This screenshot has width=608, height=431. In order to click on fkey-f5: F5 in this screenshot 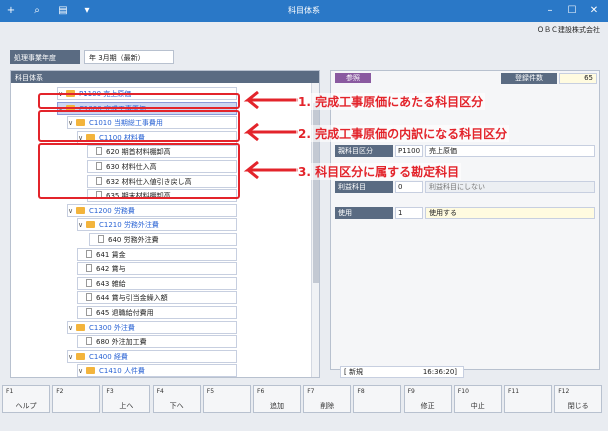, I will do `click(226, 399)`.